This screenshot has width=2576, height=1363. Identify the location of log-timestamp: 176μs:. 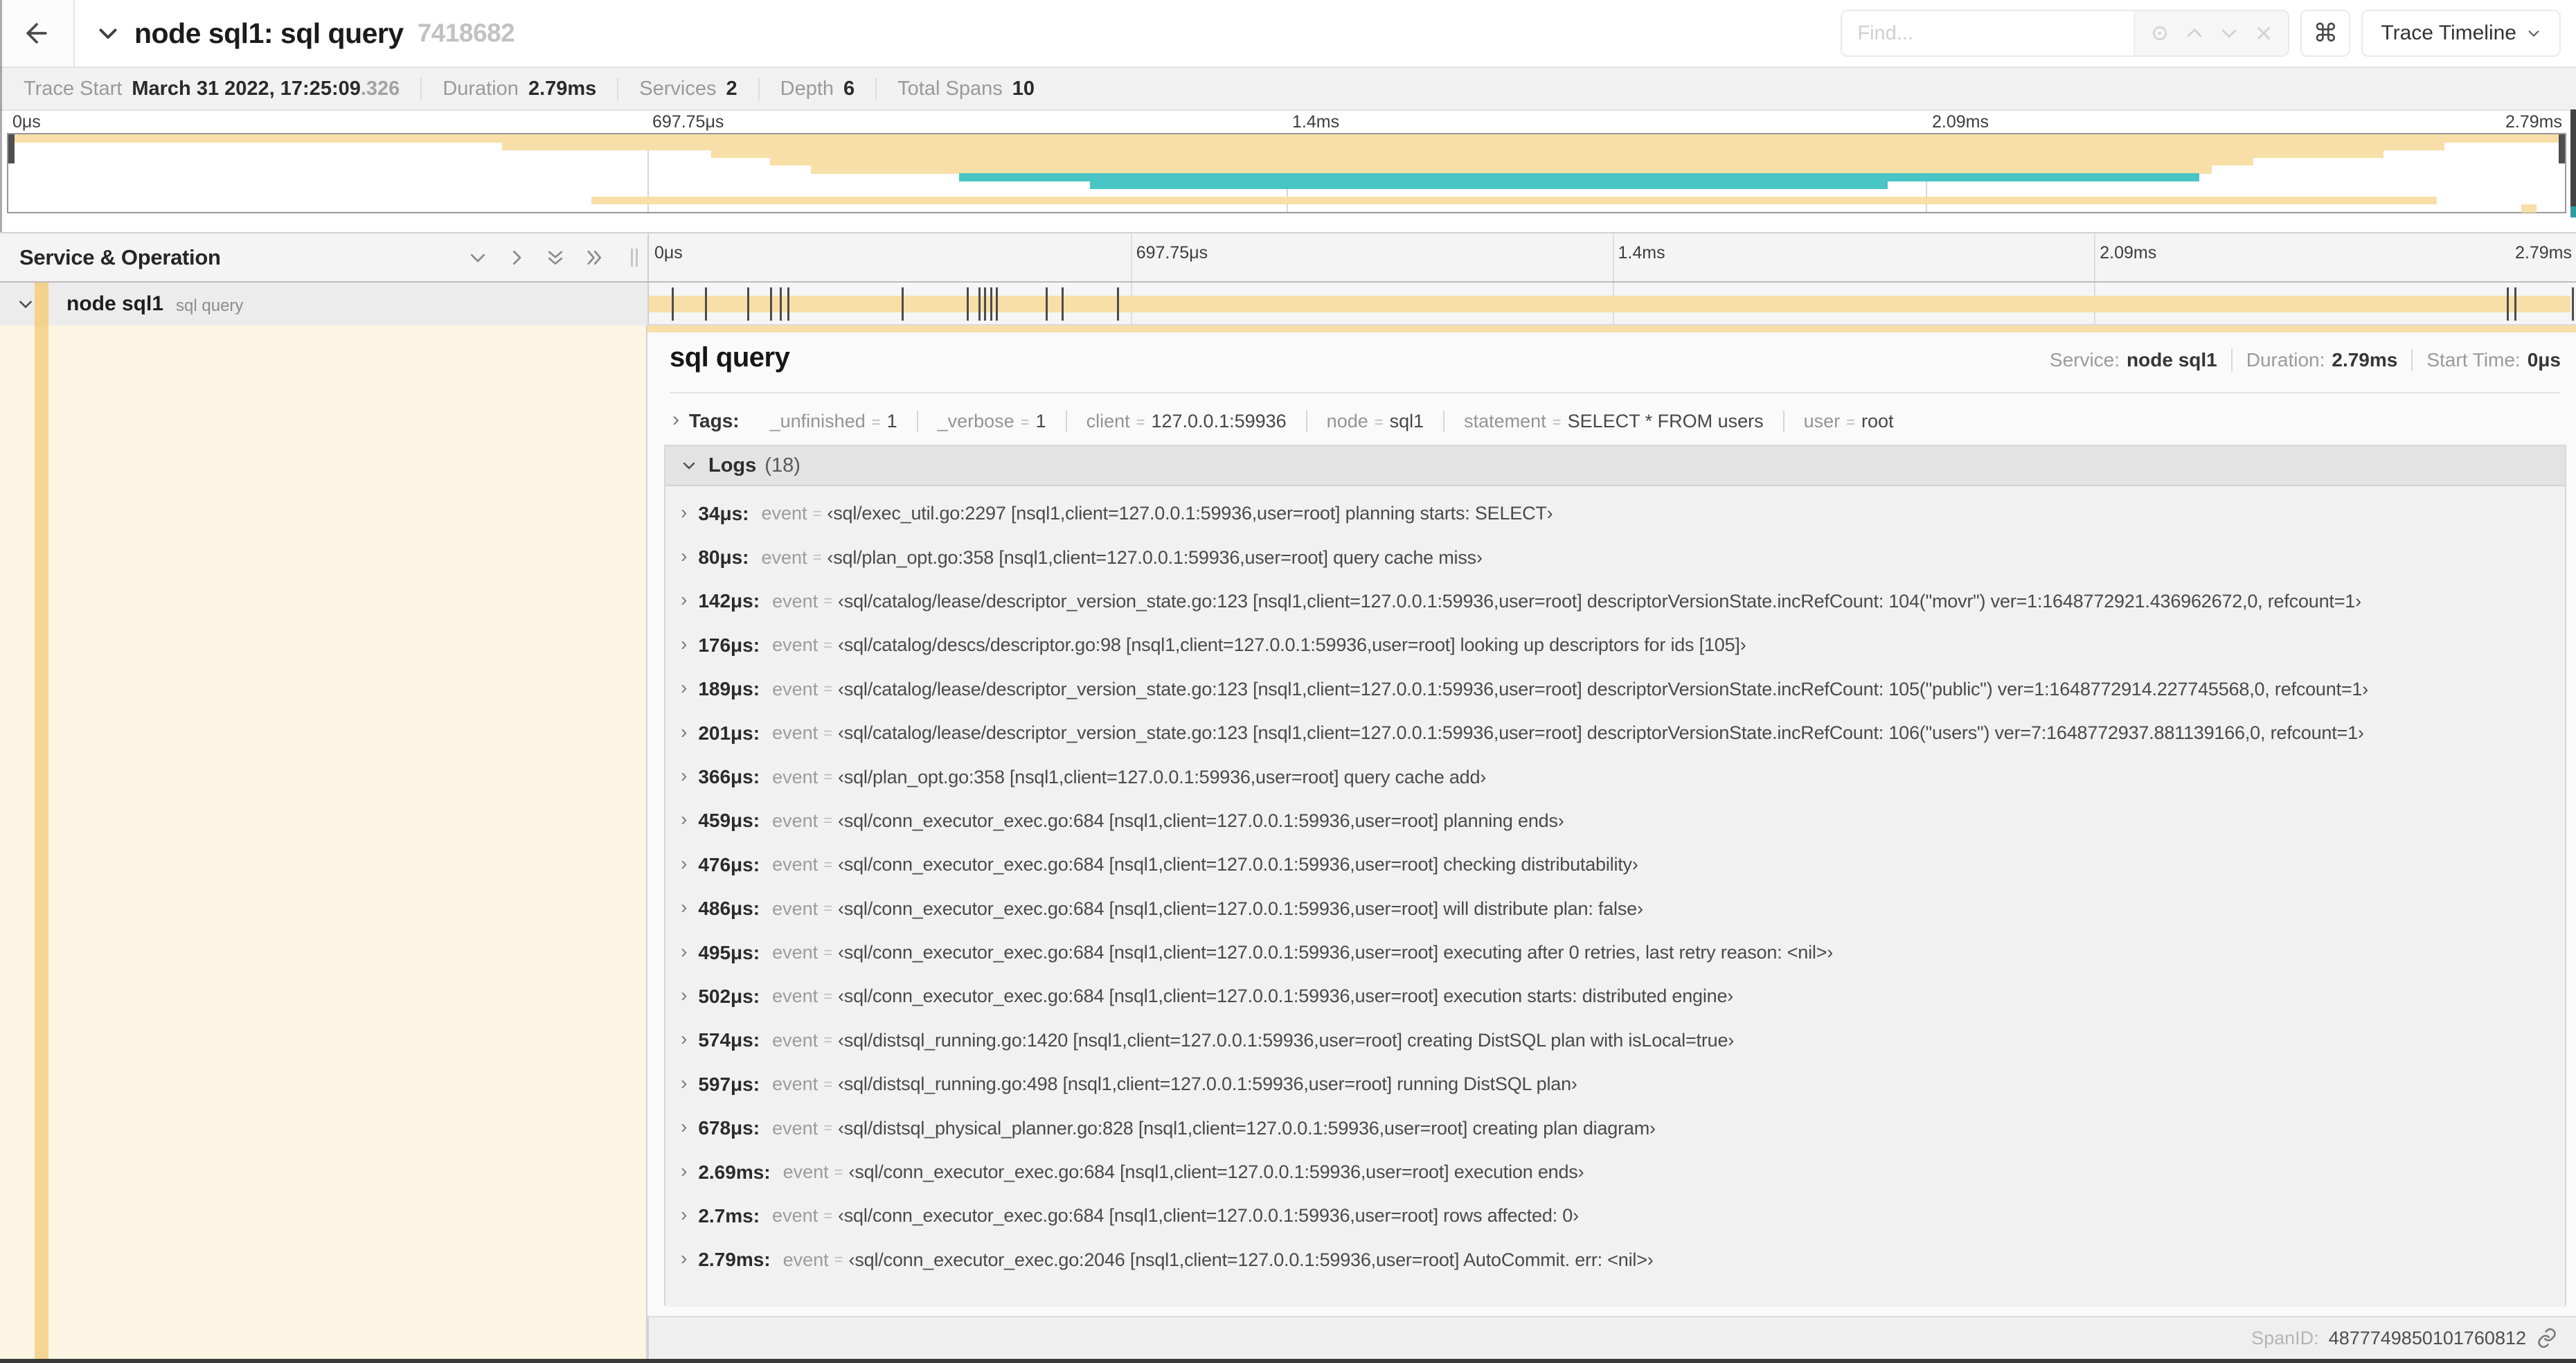
(729, 645).